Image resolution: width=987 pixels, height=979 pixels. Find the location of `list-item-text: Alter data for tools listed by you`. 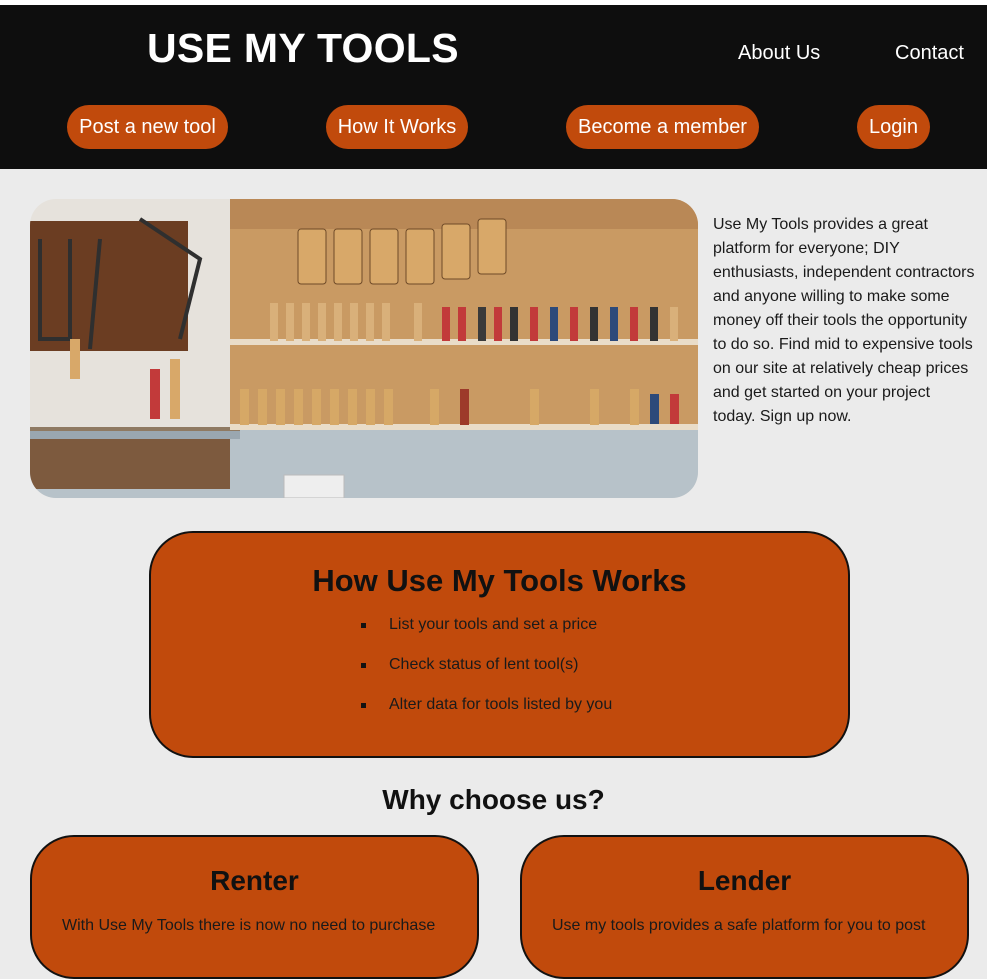

list-item-text: Alter data for tools listed by you is located at coordinates (501, 704).